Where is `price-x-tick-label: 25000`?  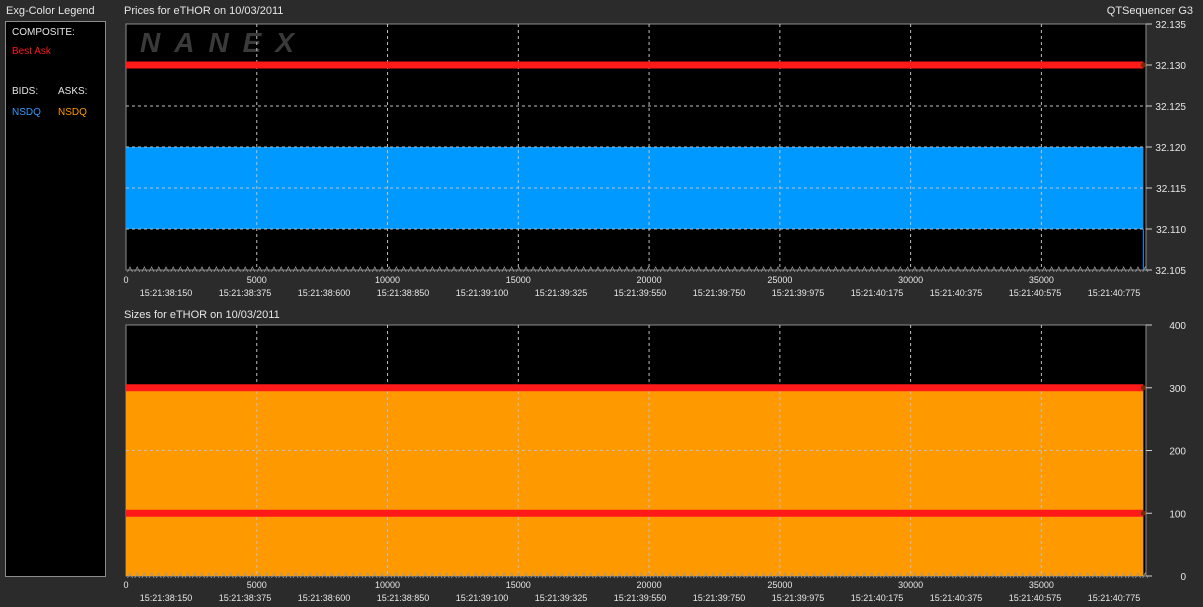 price-x-tick-label: 25000 is located at coordinates (779, 280).